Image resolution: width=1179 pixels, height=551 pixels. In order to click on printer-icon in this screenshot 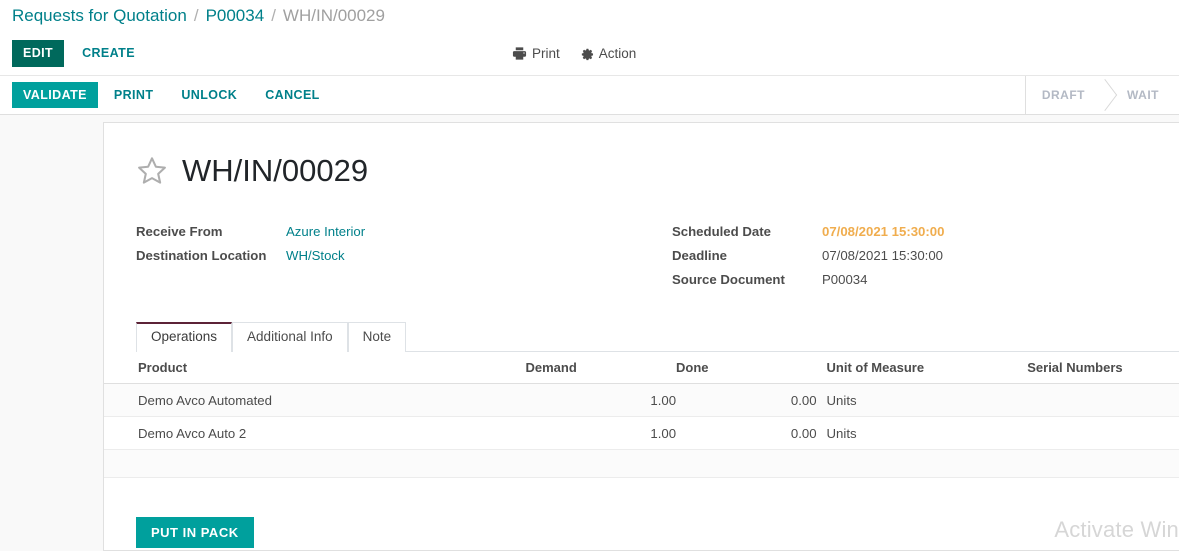, I will do `click(519, 53)`.